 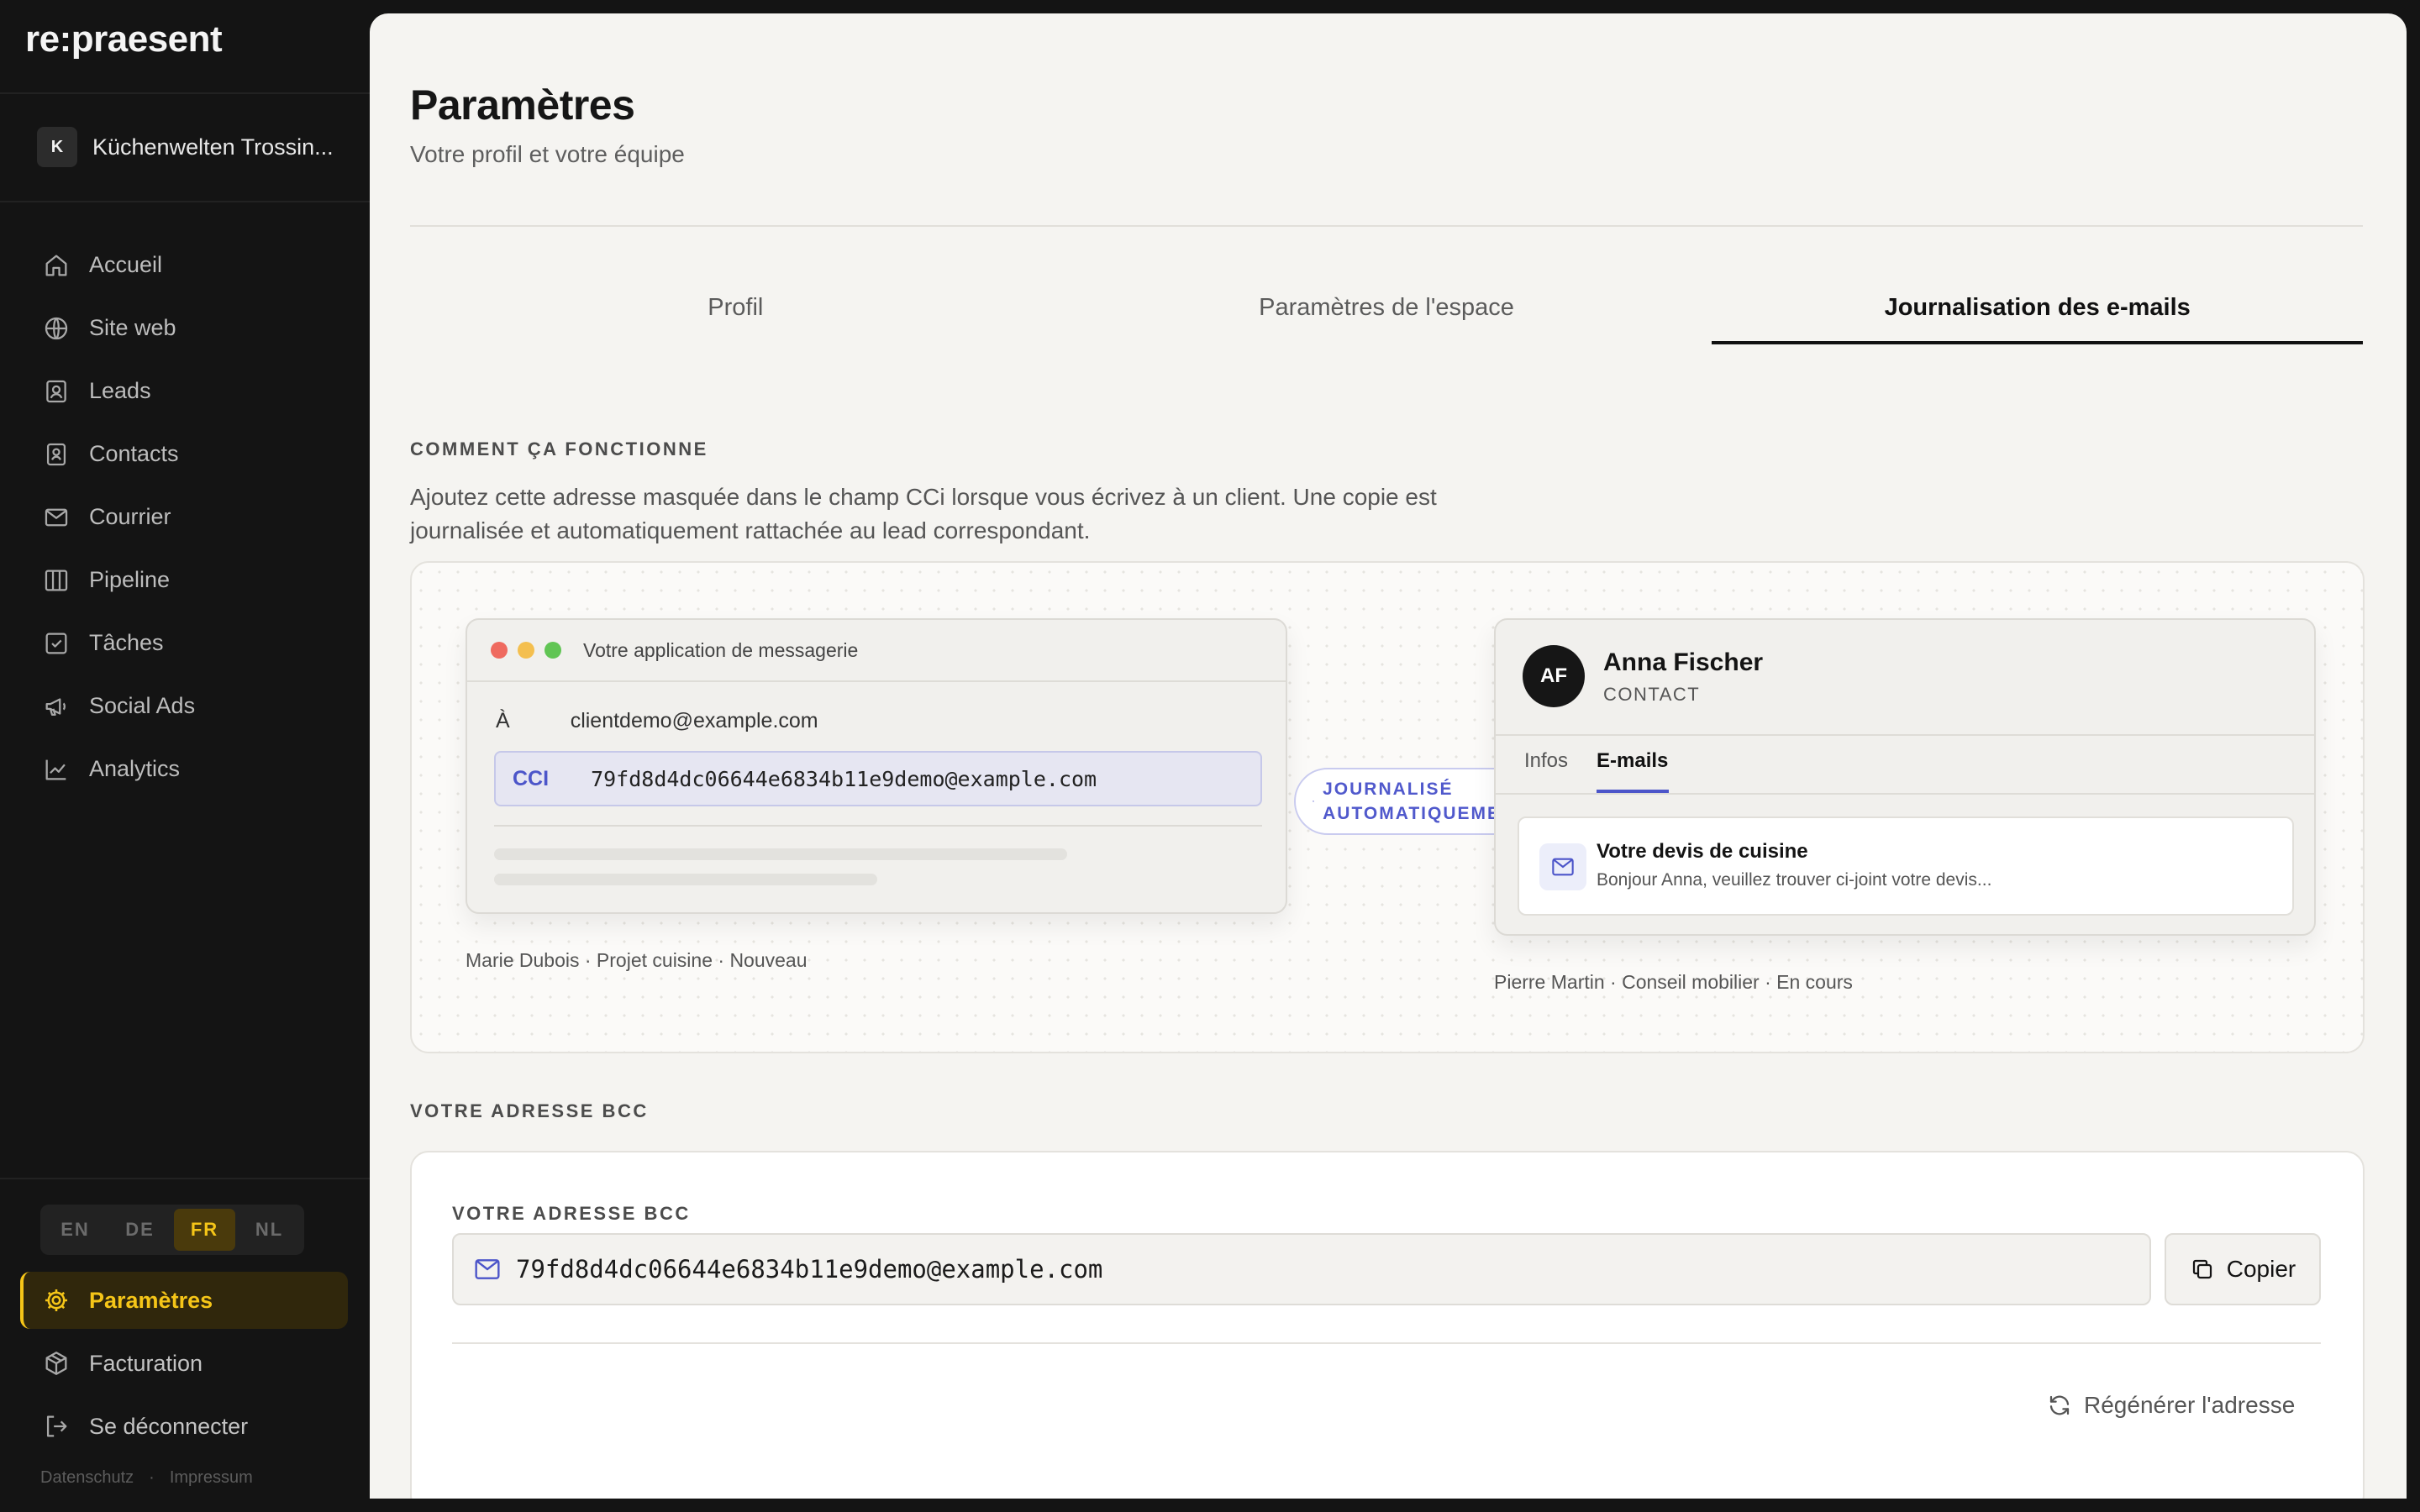 I want to click on nav-label: Accueil, so click(x=126, y=264).